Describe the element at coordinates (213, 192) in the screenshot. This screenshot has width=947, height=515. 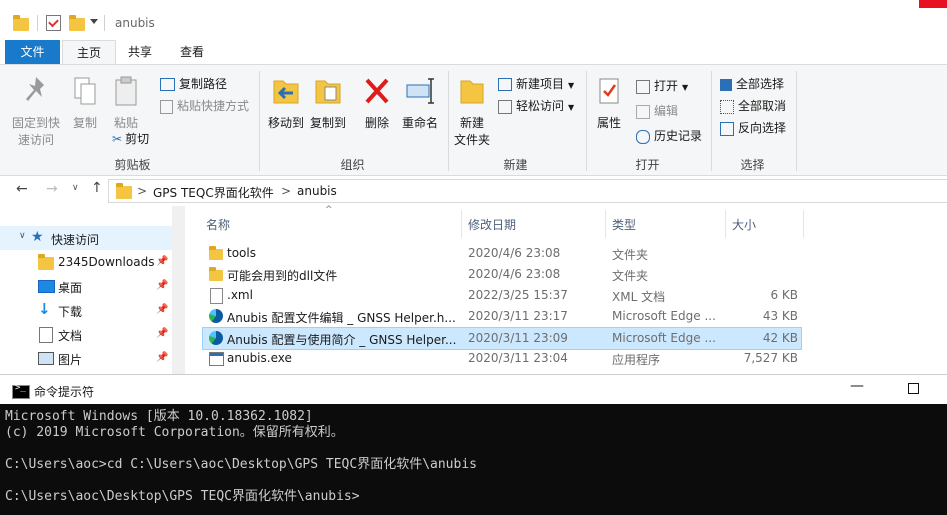
I see `breadcrumb-item: GPS TEQC界面化软件` at that location.